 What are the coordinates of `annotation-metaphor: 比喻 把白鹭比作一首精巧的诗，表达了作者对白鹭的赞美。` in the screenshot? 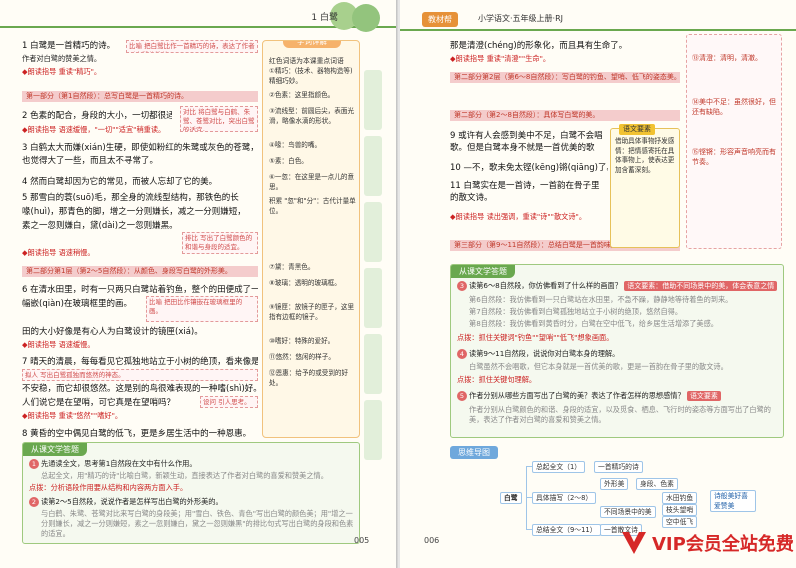 It's located at (192, 46).